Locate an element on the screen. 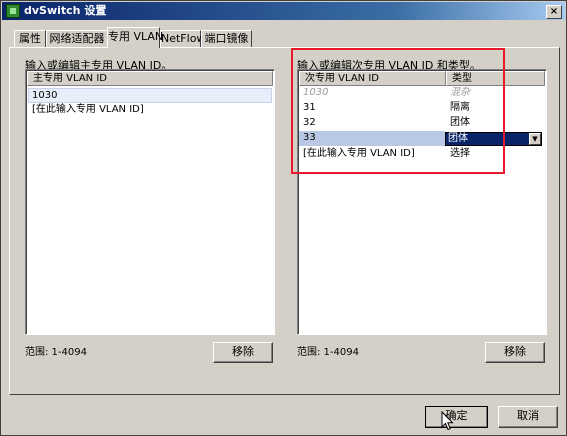 This screenshot has height=436, width=567. dropdown-arrow-icon: ▼ is located at coordinates (535, 139).